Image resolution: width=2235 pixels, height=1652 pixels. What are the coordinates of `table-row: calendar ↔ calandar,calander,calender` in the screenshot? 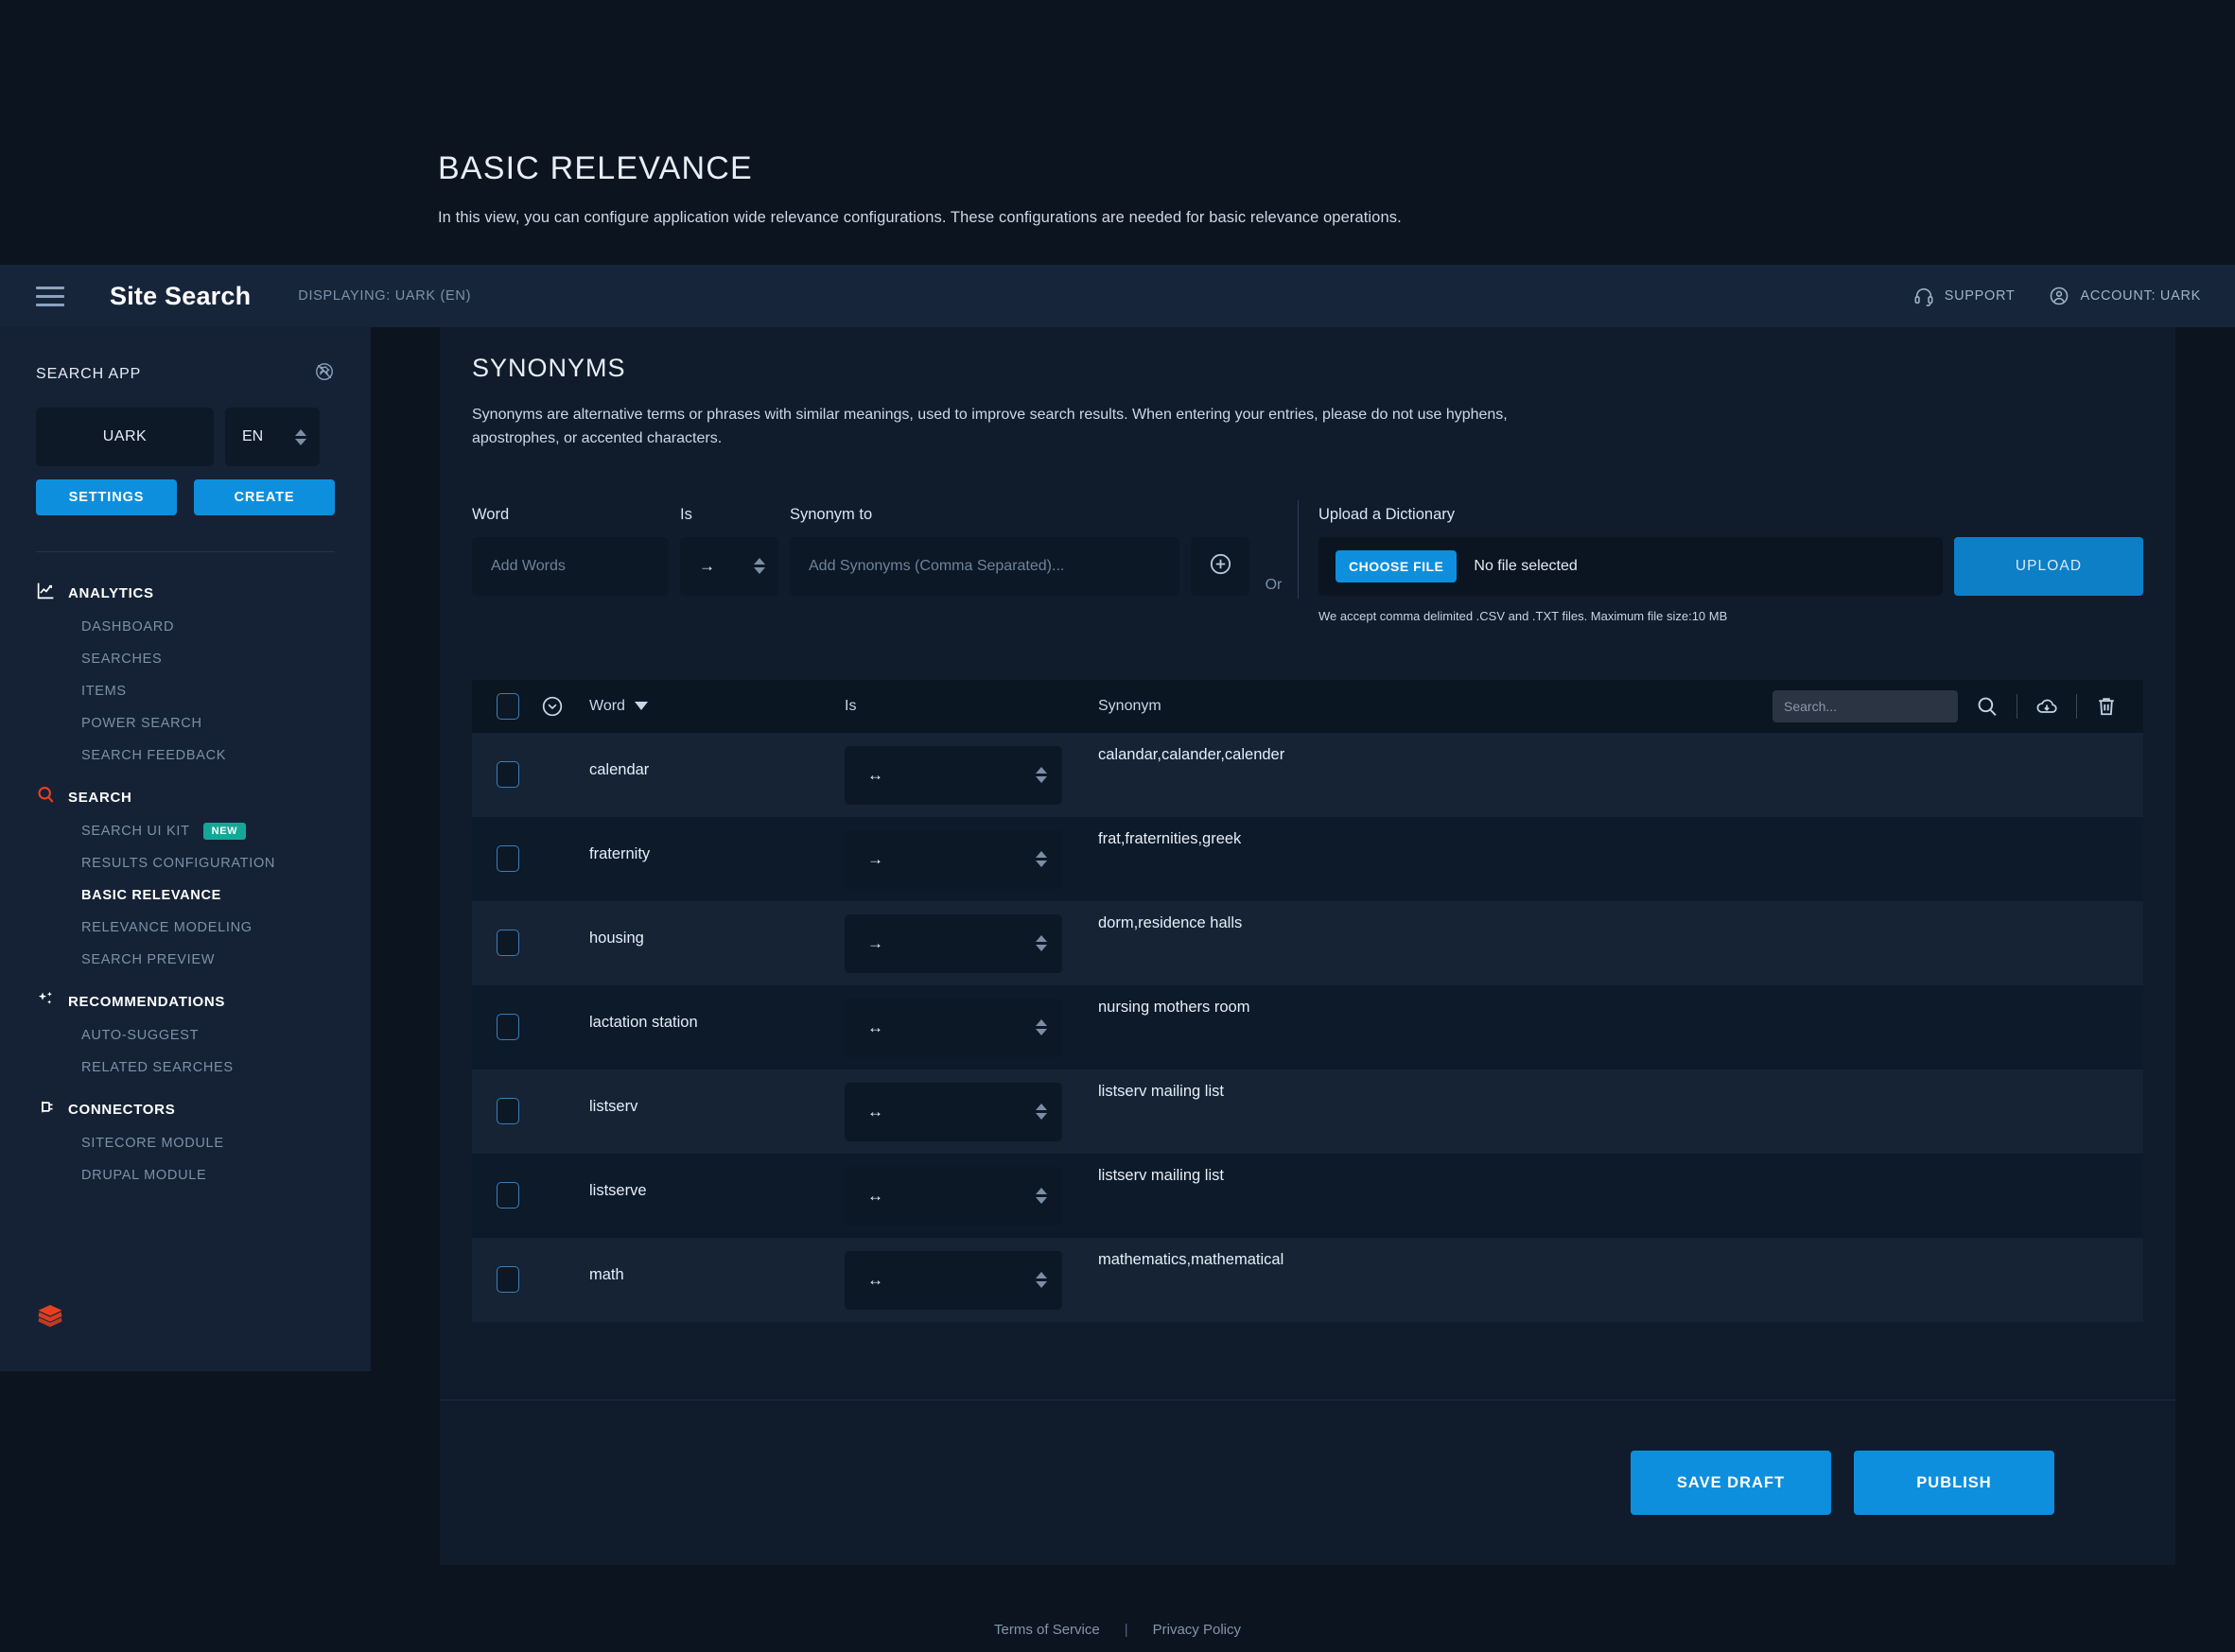 It's located at (1307, 775).